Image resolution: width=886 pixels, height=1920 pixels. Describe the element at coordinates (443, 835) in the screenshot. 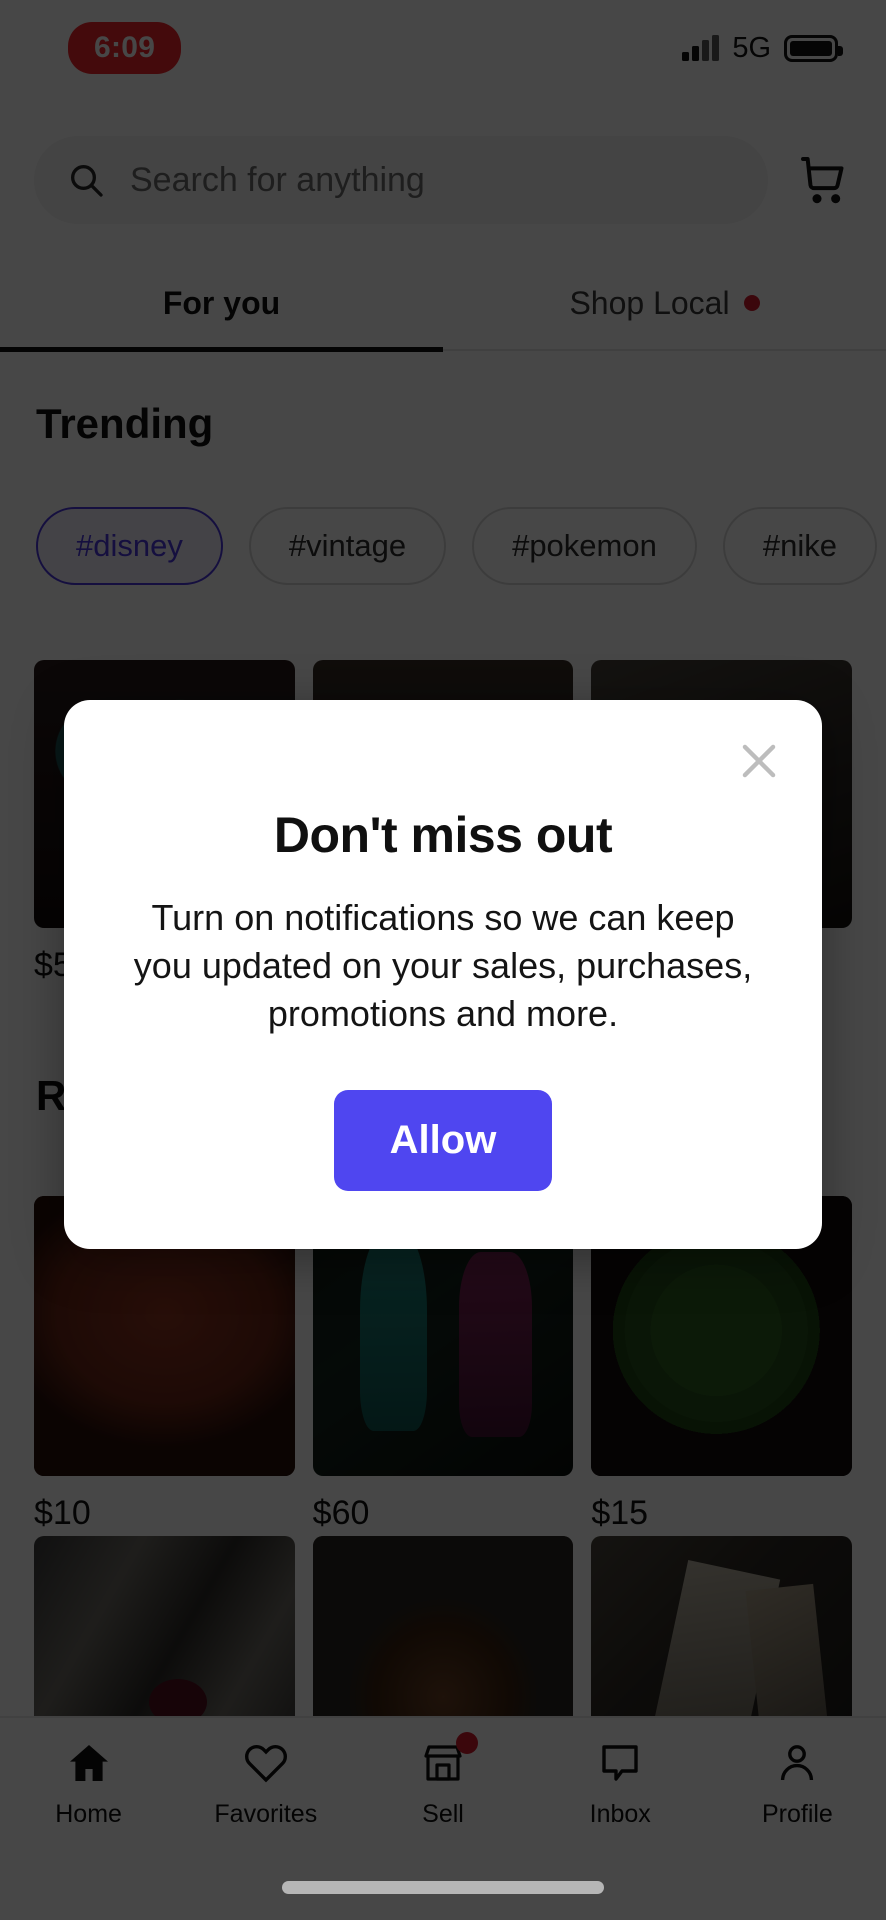

I see `modal-title: Don't miss out` at that location.